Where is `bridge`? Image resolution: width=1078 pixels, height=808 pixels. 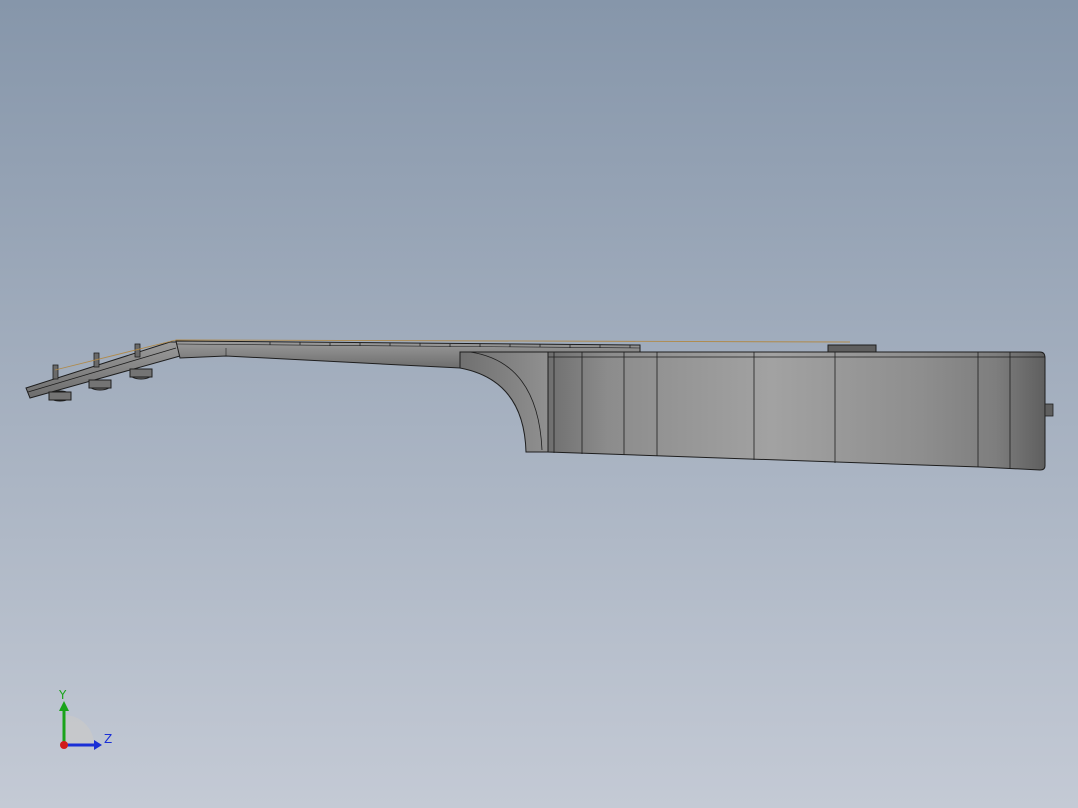
bridge is located at coordinates (852, 348).